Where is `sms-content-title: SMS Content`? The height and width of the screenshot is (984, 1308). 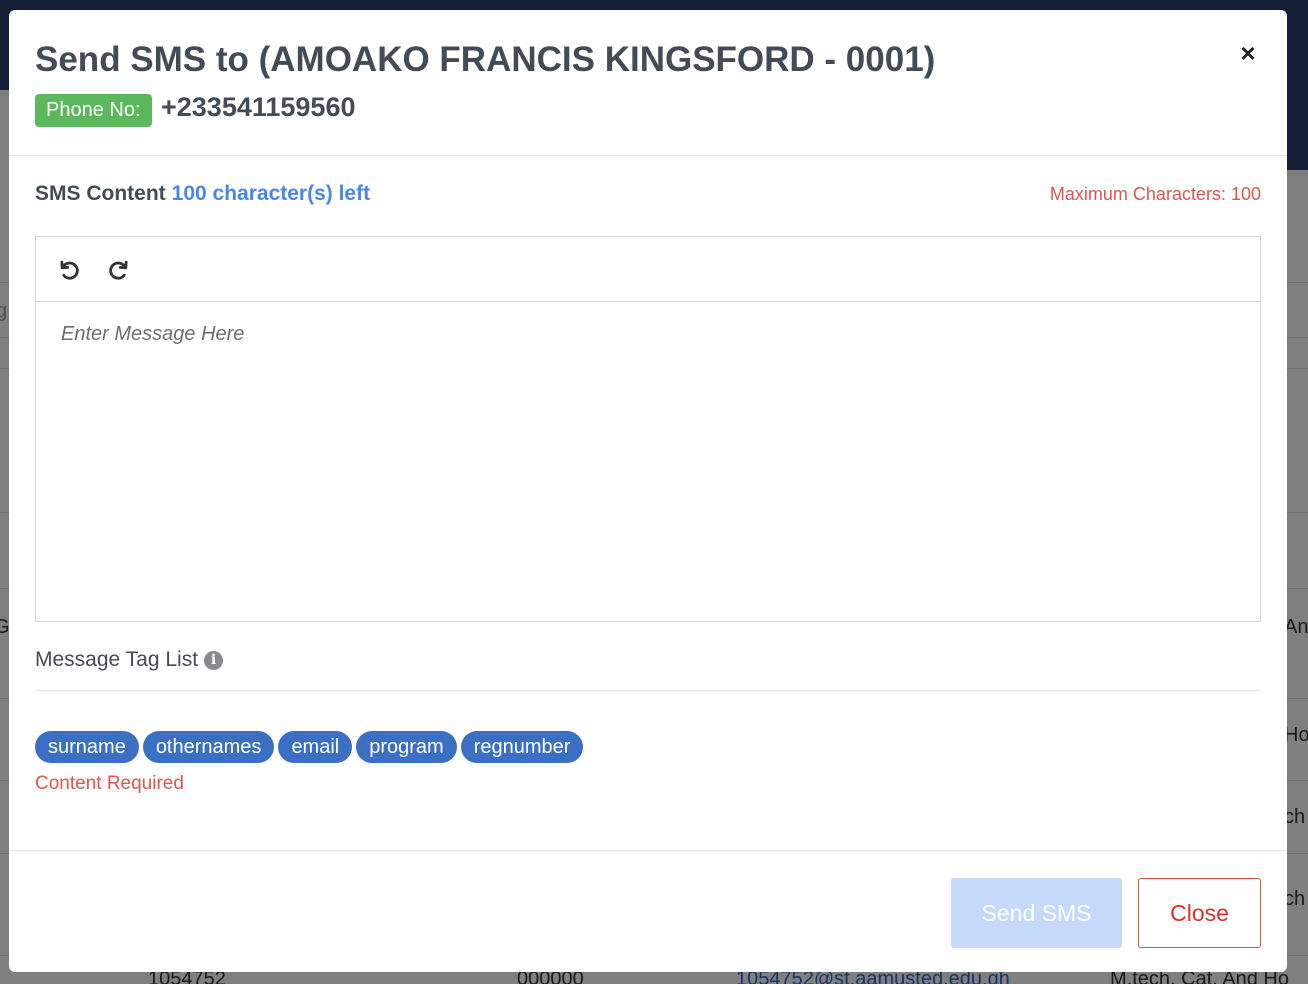 sms-content-title: SMS Content is located at coordinates (100, 193).